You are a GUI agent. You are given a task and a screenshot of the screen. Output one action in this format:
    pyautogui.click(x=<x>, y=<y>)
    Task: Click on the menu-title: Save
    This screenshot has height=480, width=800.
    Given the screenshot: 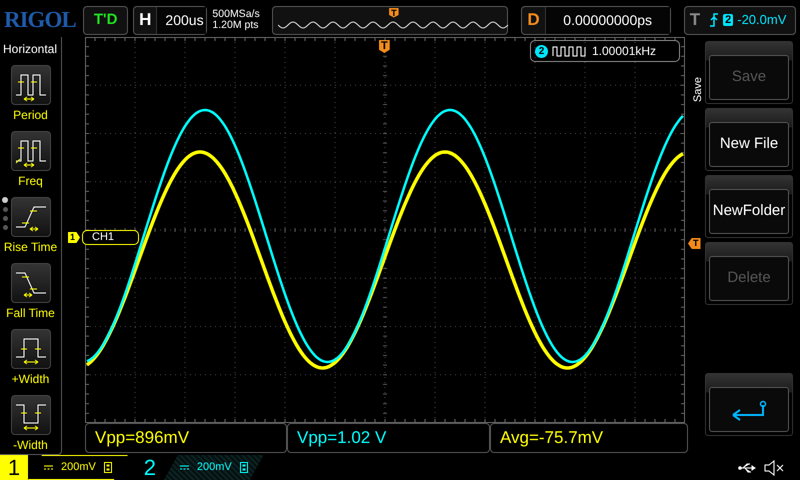 What is the action you would take?
    pyautogui.click(x=698, y=89)
    